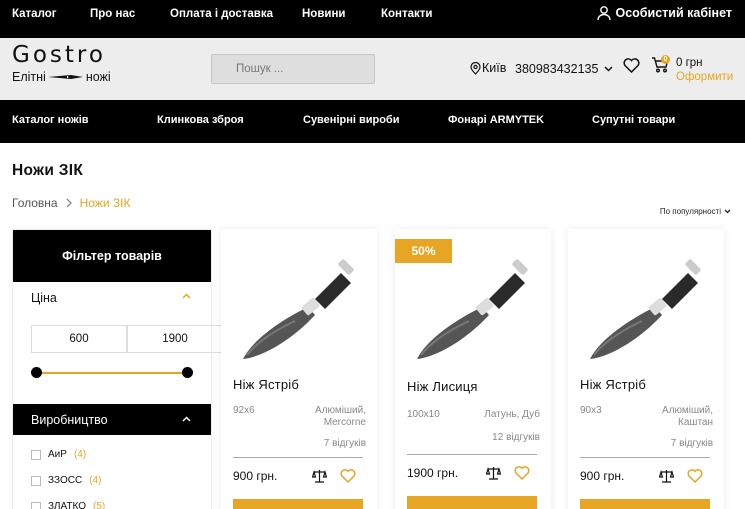 This screenshot has height=509, width=745. I want to click on category-blades: Клинкова зброя, so click(200, 120).